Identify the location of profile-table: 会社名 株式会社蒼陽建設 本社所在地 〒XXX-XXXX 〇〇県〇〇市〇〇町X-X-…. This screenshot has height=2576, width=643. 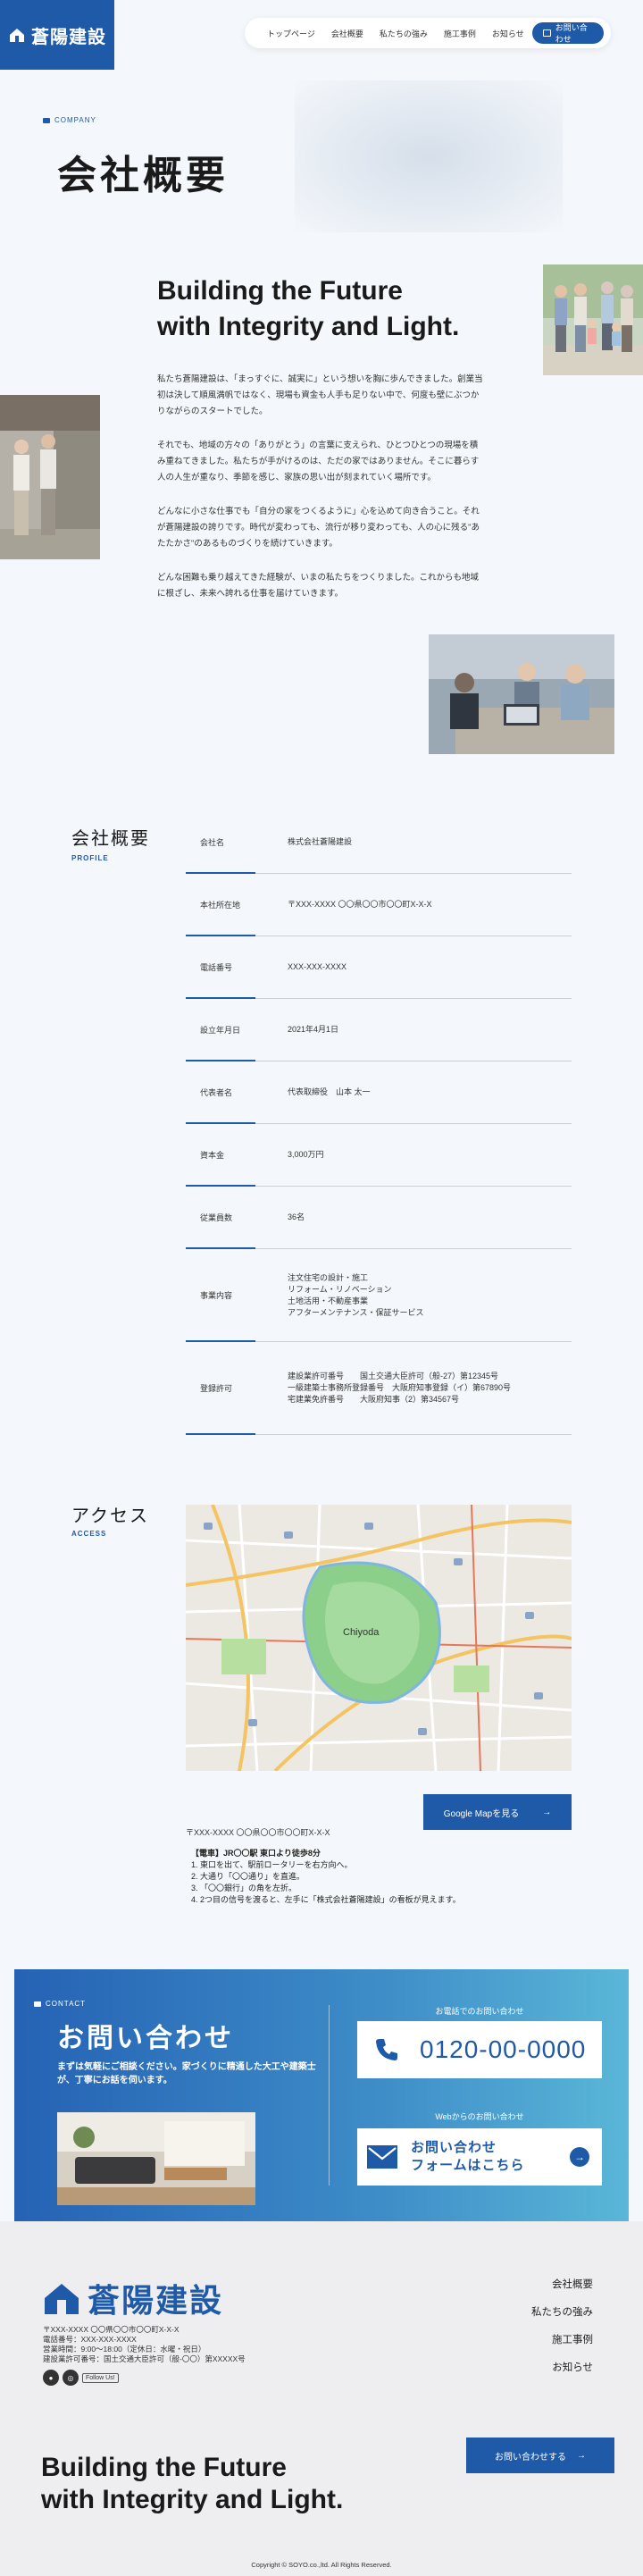
(379, 1123).